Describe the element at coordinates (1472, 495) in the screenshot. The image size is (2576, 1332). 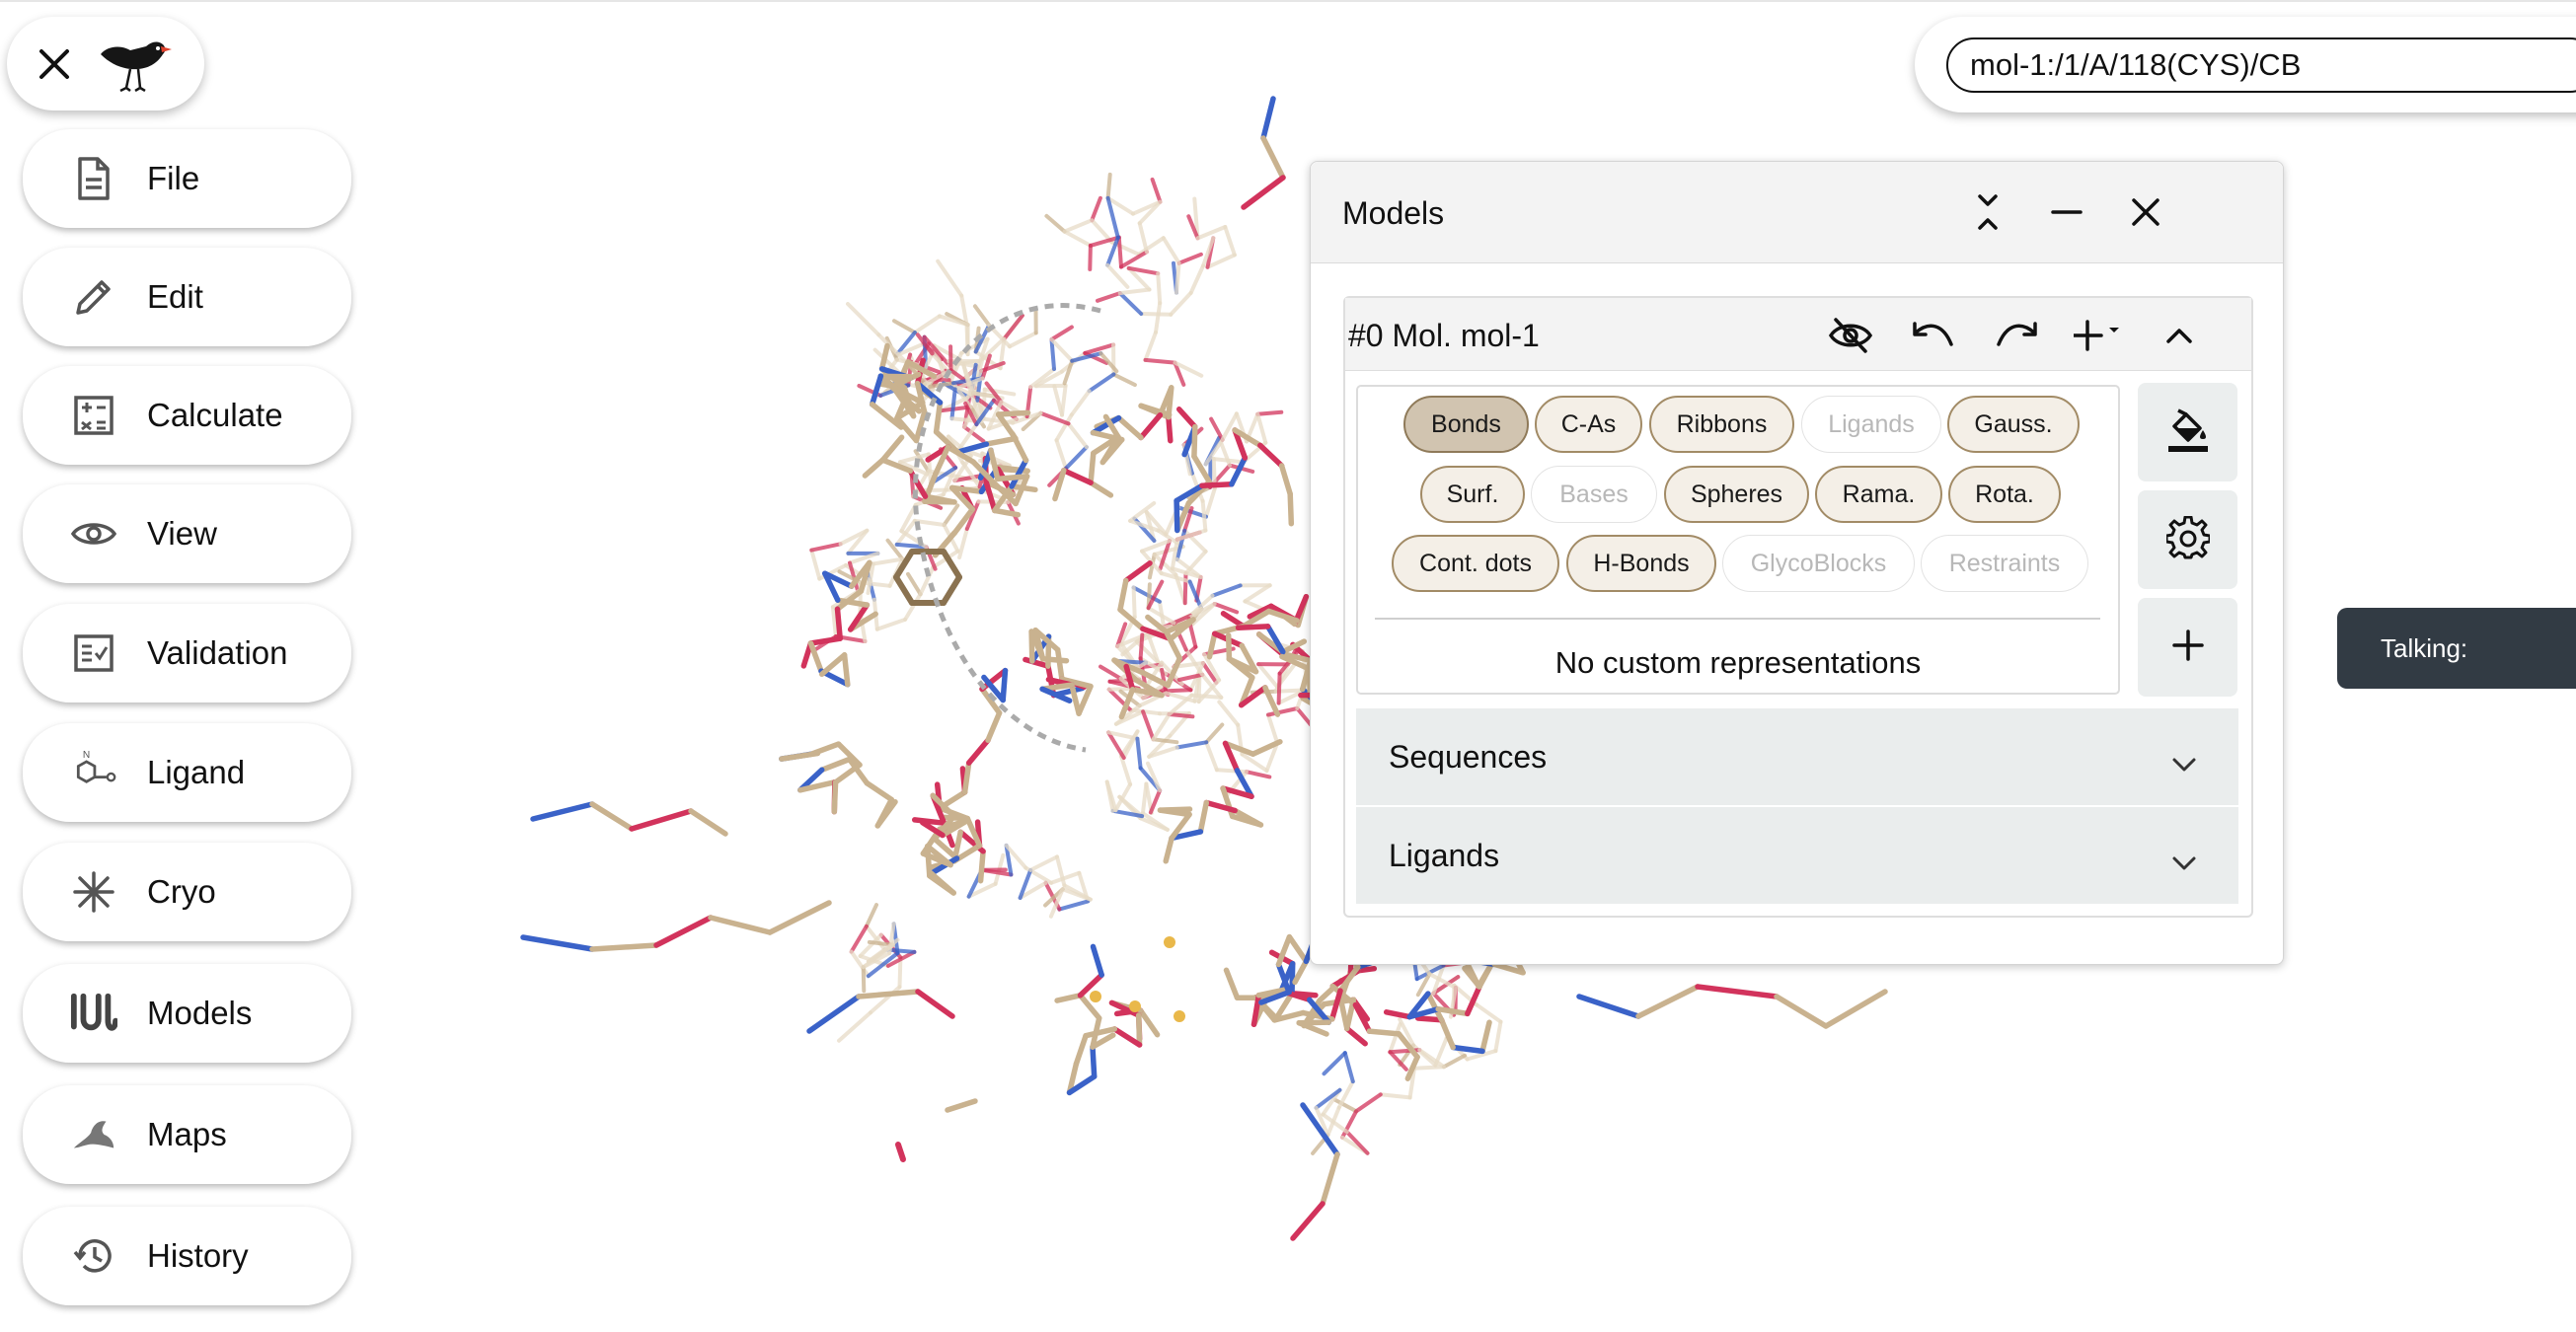
I see `rep-chip-surf: Surf.` at that location.